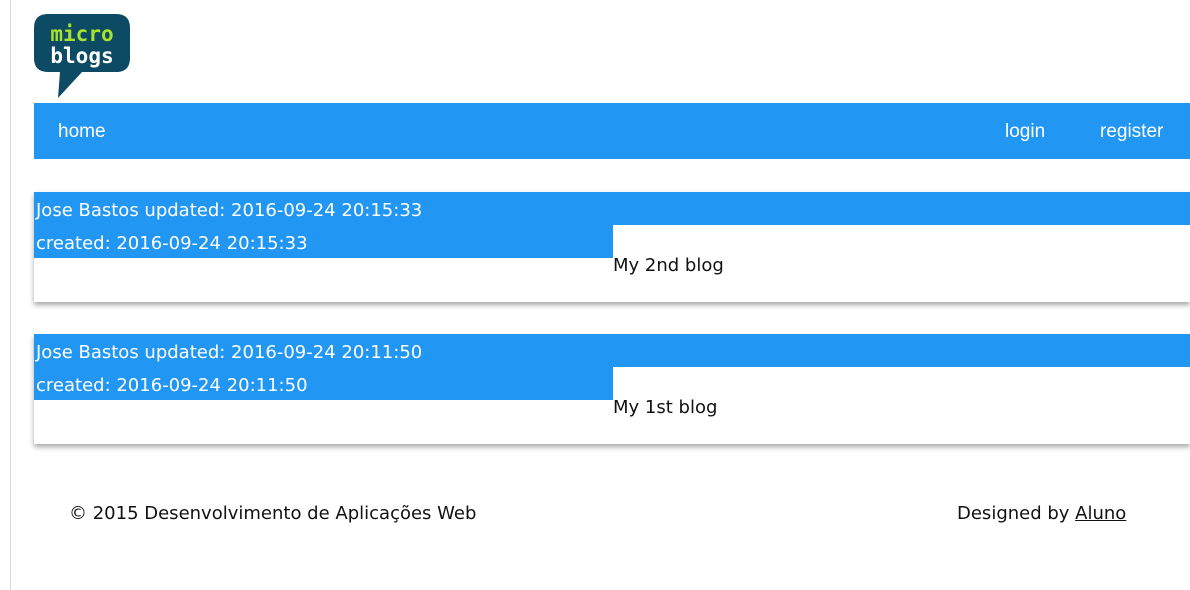  Describe the element at coordinates (668, 265) in the screenshot. I see `post-body-text: My 2nd blog` at that location.